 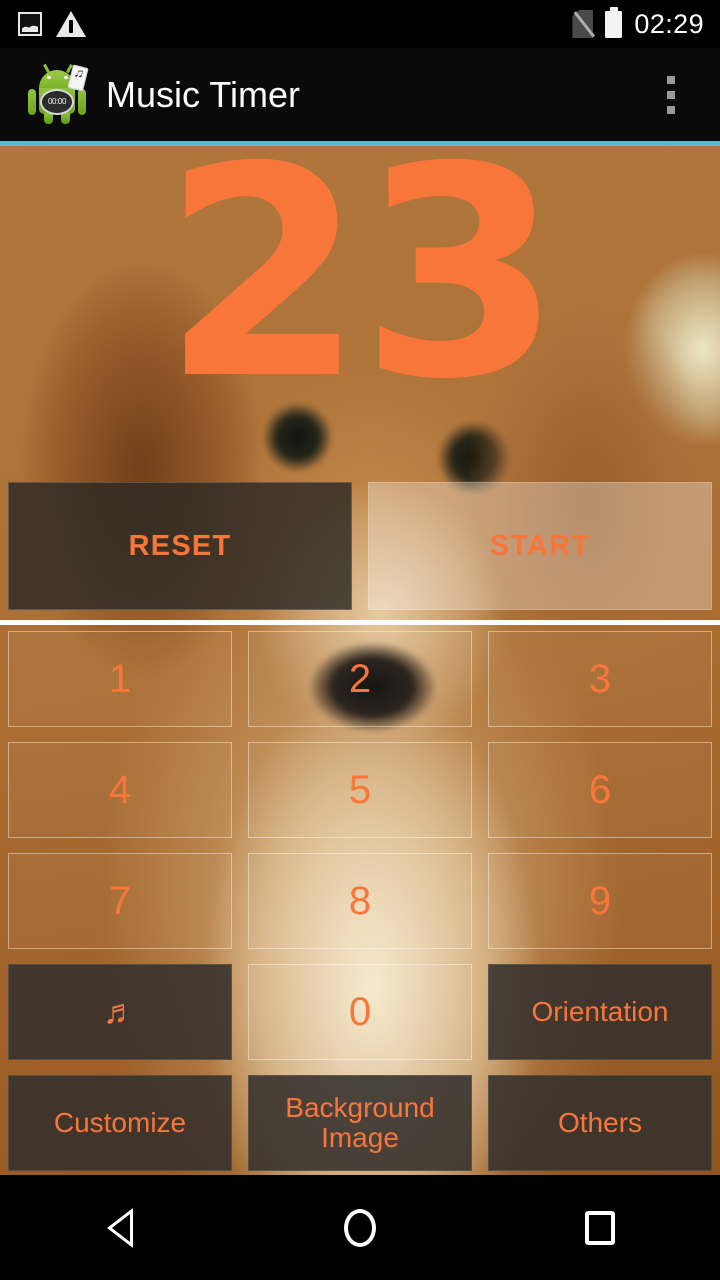 What do you see at coordinates (540, 546) in the screenshot?
I see `start-button: START` at bounding box center [540, 546].